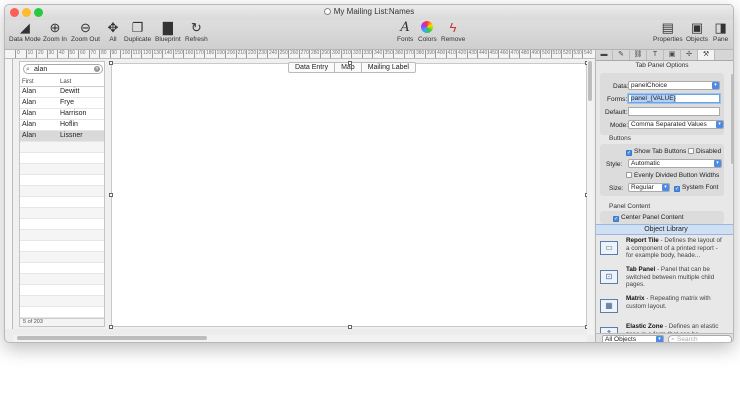 The image size is (740, 420). Describe the element at coordinates (9, 194) in the screenshot. I see `vertical-ruler` at that location.